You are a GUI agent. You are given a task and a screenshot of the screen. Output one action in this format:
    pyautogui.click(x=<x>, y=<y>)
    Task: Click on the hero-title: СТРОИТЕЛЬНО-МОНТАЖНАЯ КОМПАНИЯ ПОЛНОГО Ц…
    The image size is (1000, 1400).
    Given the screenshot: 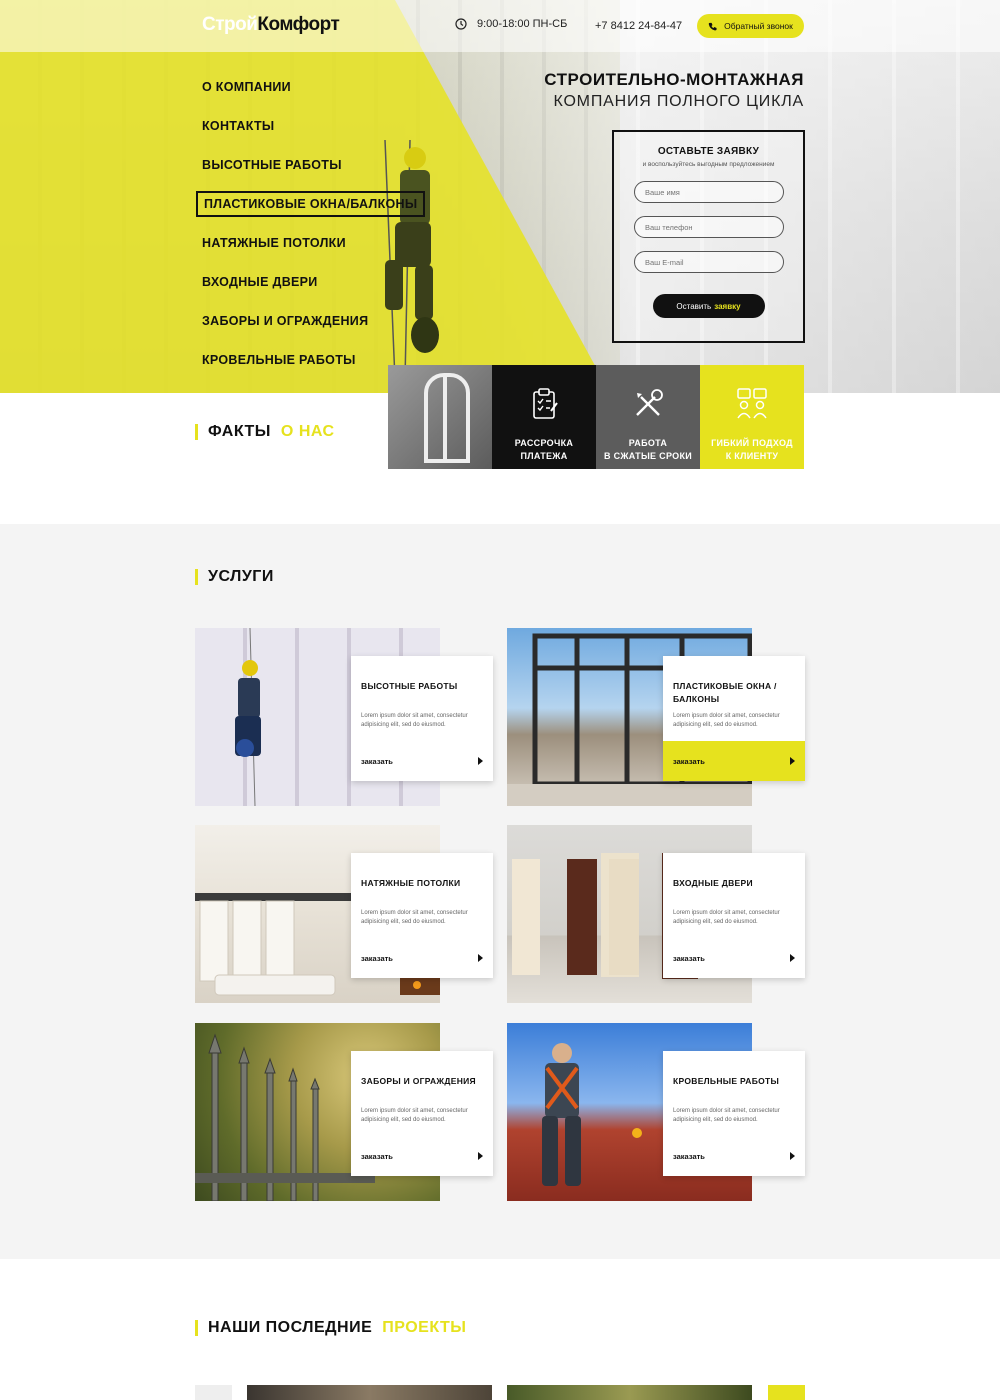 What is the action you would take?
    pyautogui.click(x=674, y=90)
    